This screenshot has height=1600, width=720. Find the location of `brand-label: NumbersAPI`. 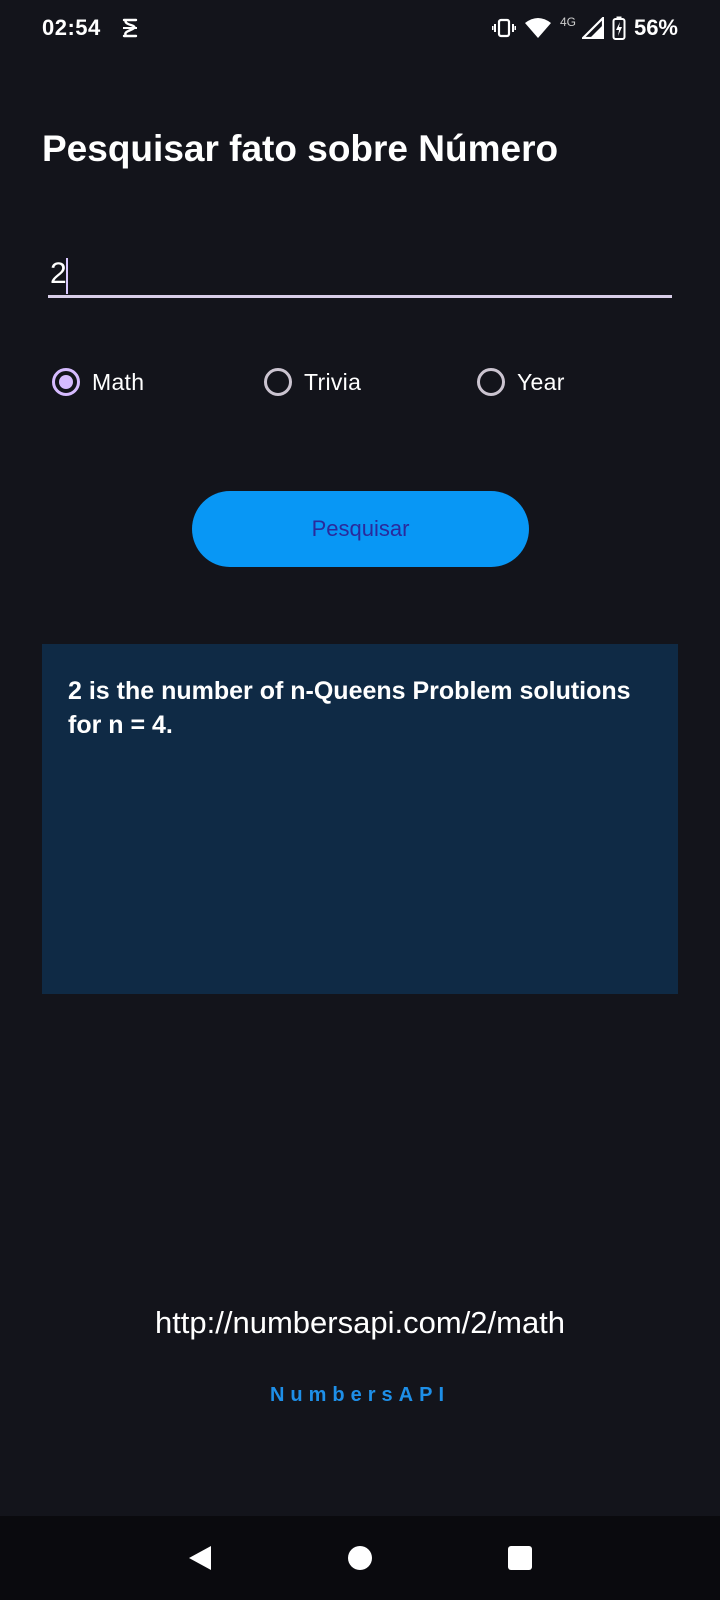

brand-label: NumbersAPI is located at coordinates (360, 1395).